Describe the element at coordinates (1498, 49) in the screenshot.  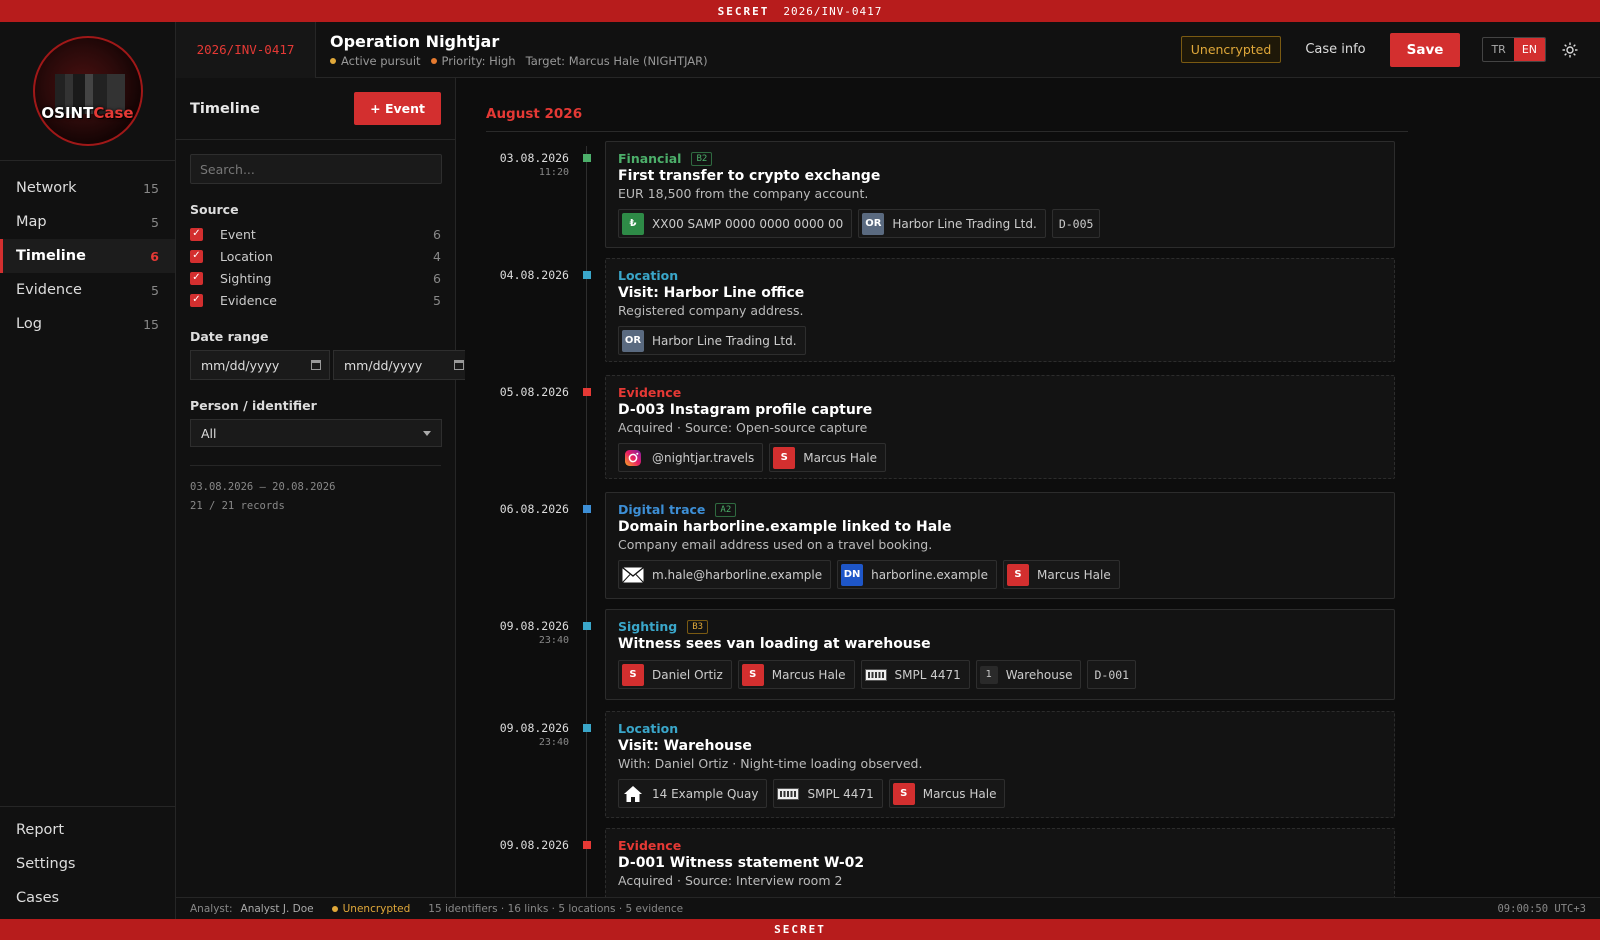
I see `lang-tr-button: TR` at that location.